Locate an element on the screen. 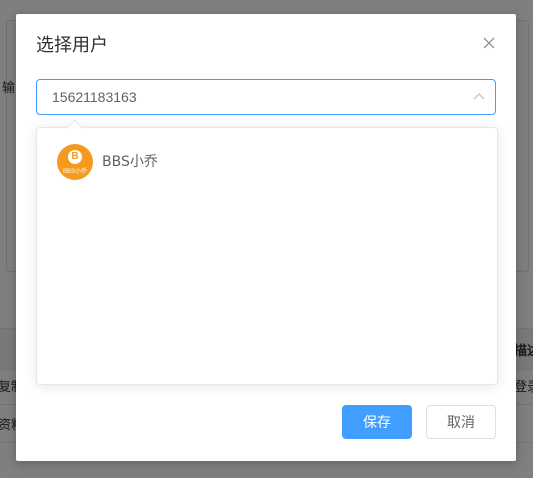 The width and height of the screenshot is (533, 478). save-button: 保存 is located at coordinates (377, 422).